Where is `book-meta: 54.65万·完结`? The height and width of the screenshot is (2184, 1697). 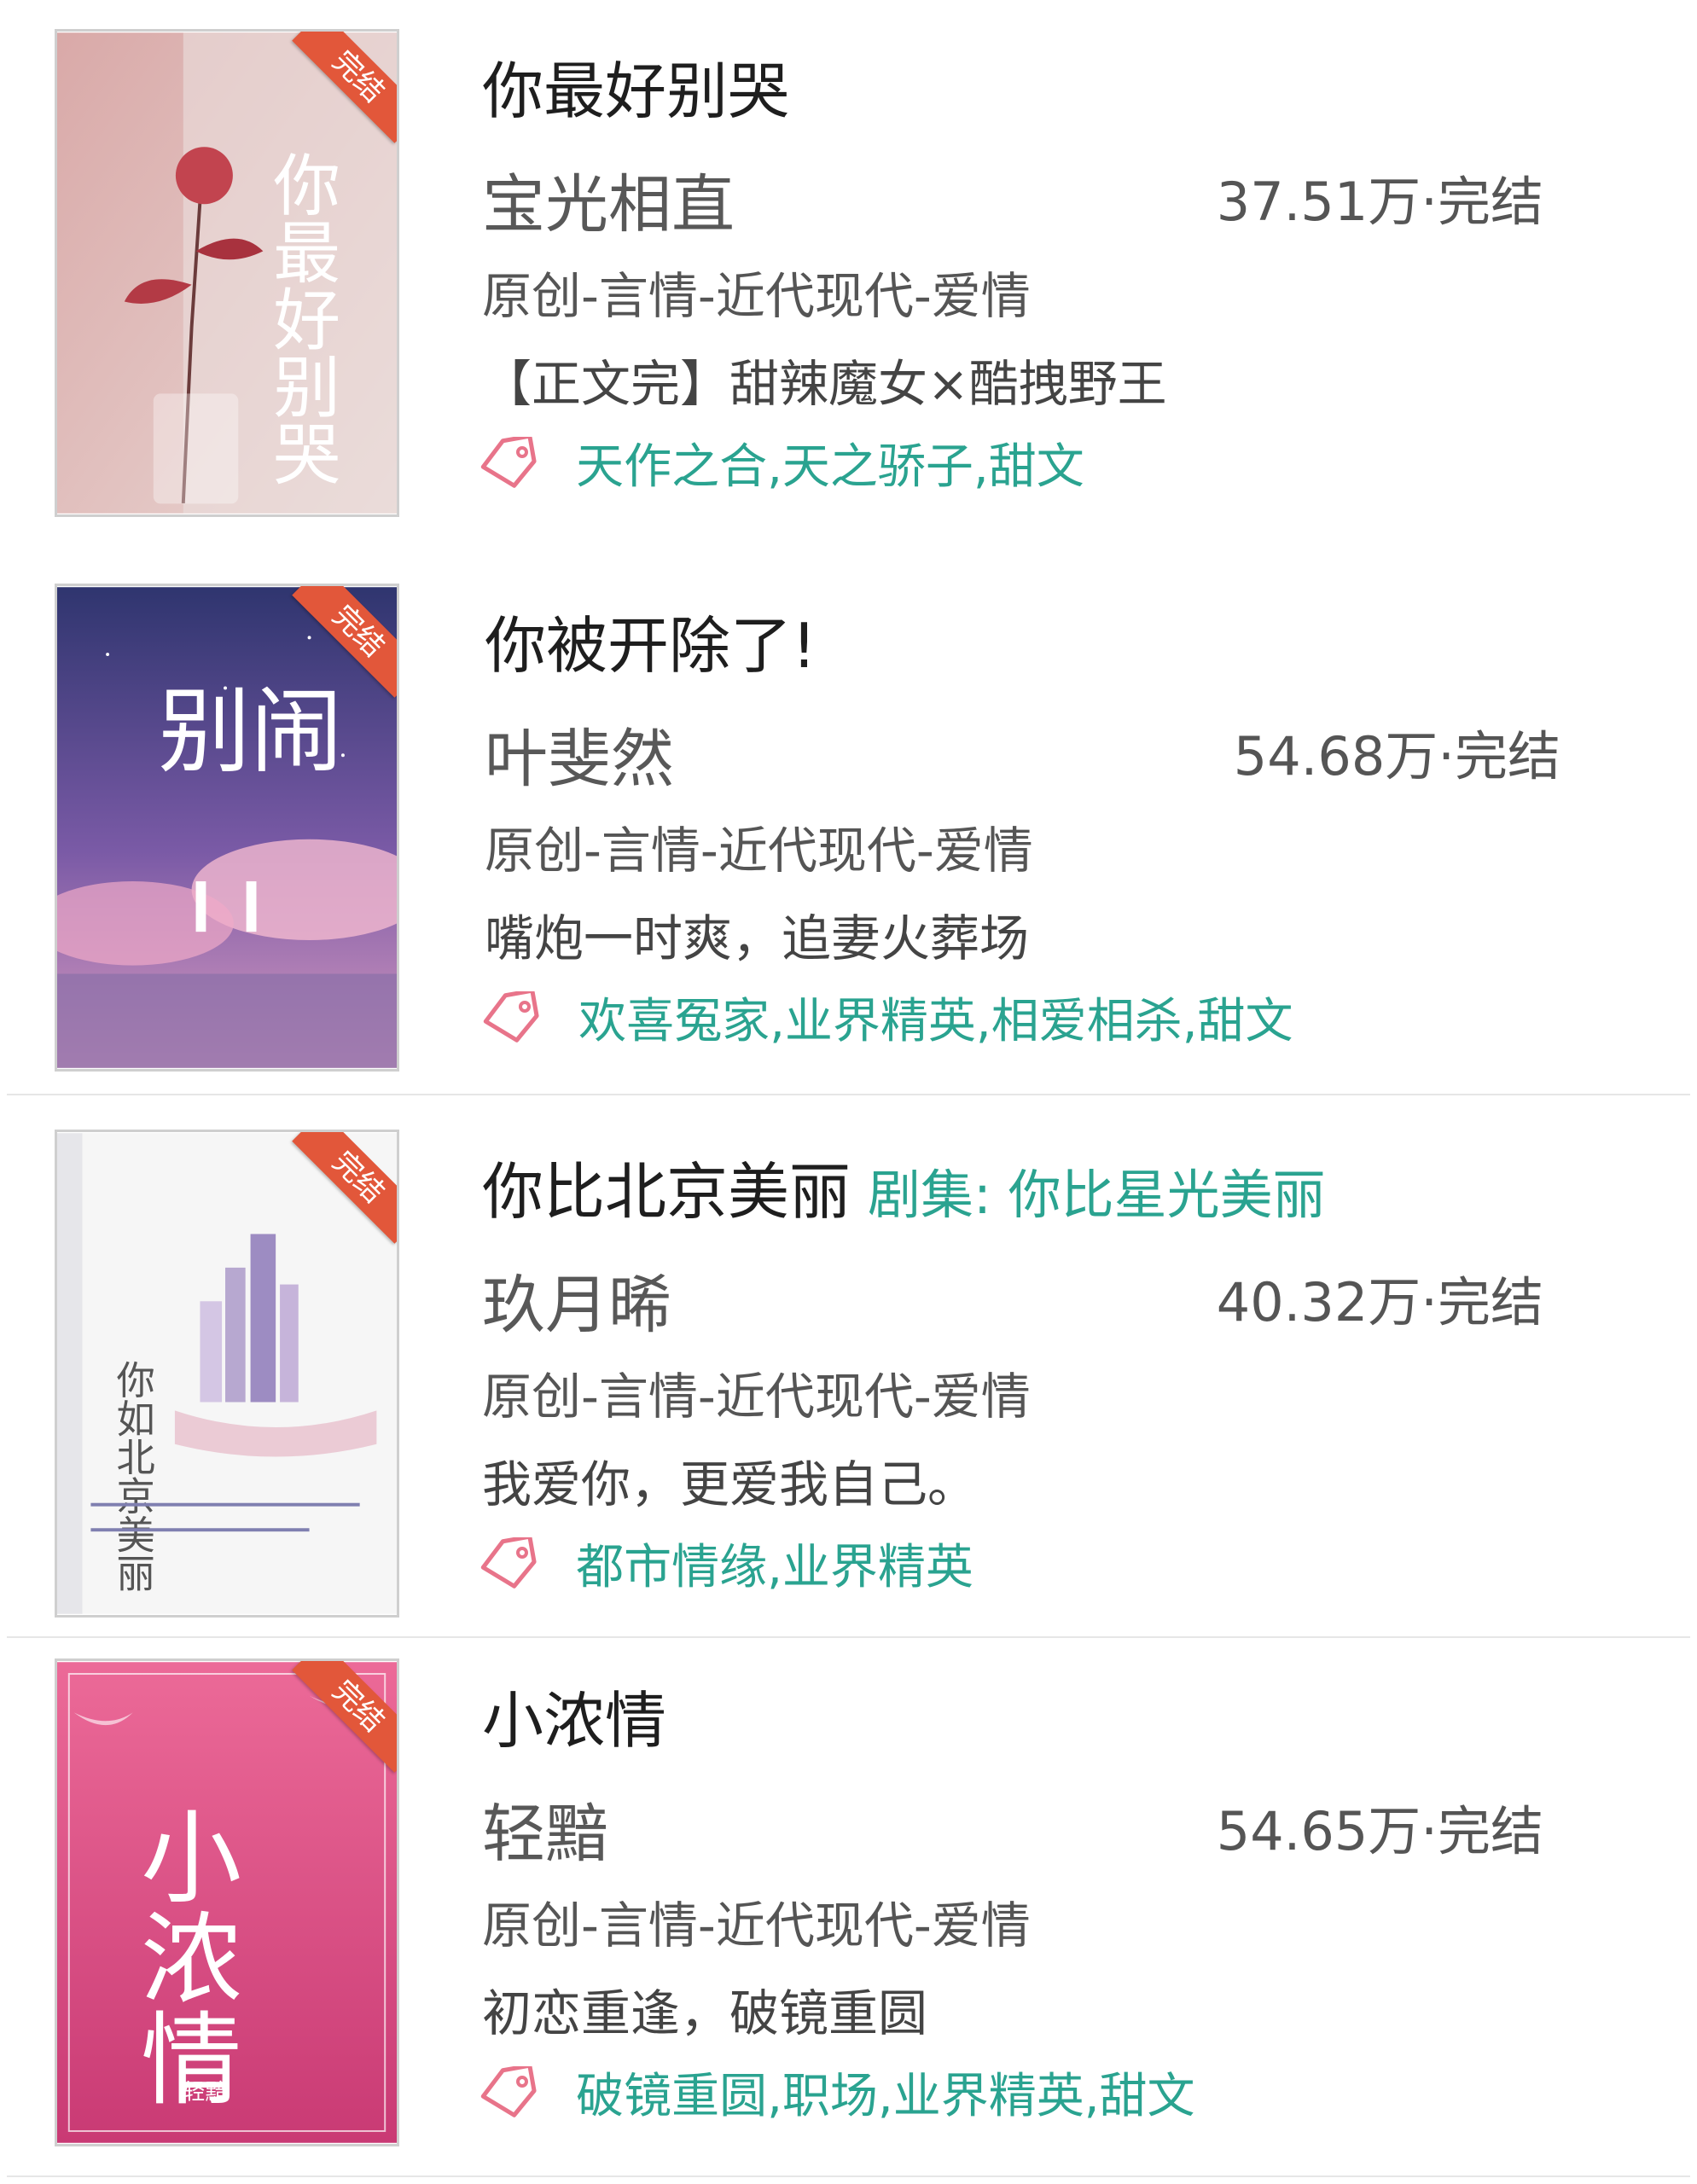
book-meta: 54.65万·完结 is located at coordinates (1379, 1831).